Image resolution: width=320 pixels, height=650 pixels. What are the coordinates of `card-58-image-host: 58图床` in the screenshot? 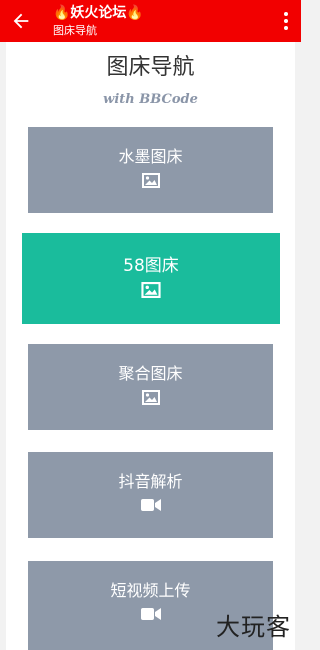 It's located at (151, 278).